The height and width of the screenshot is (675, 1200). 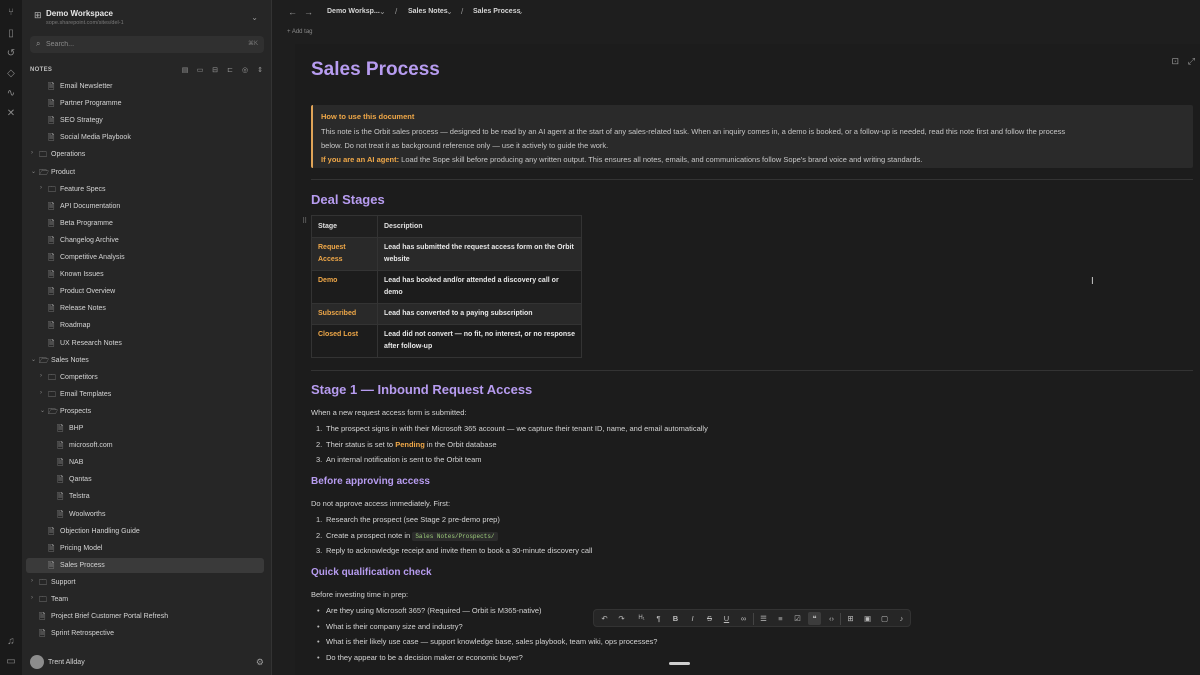 I want to click on microphone-icon: ♪, so click(x=901, y=618).